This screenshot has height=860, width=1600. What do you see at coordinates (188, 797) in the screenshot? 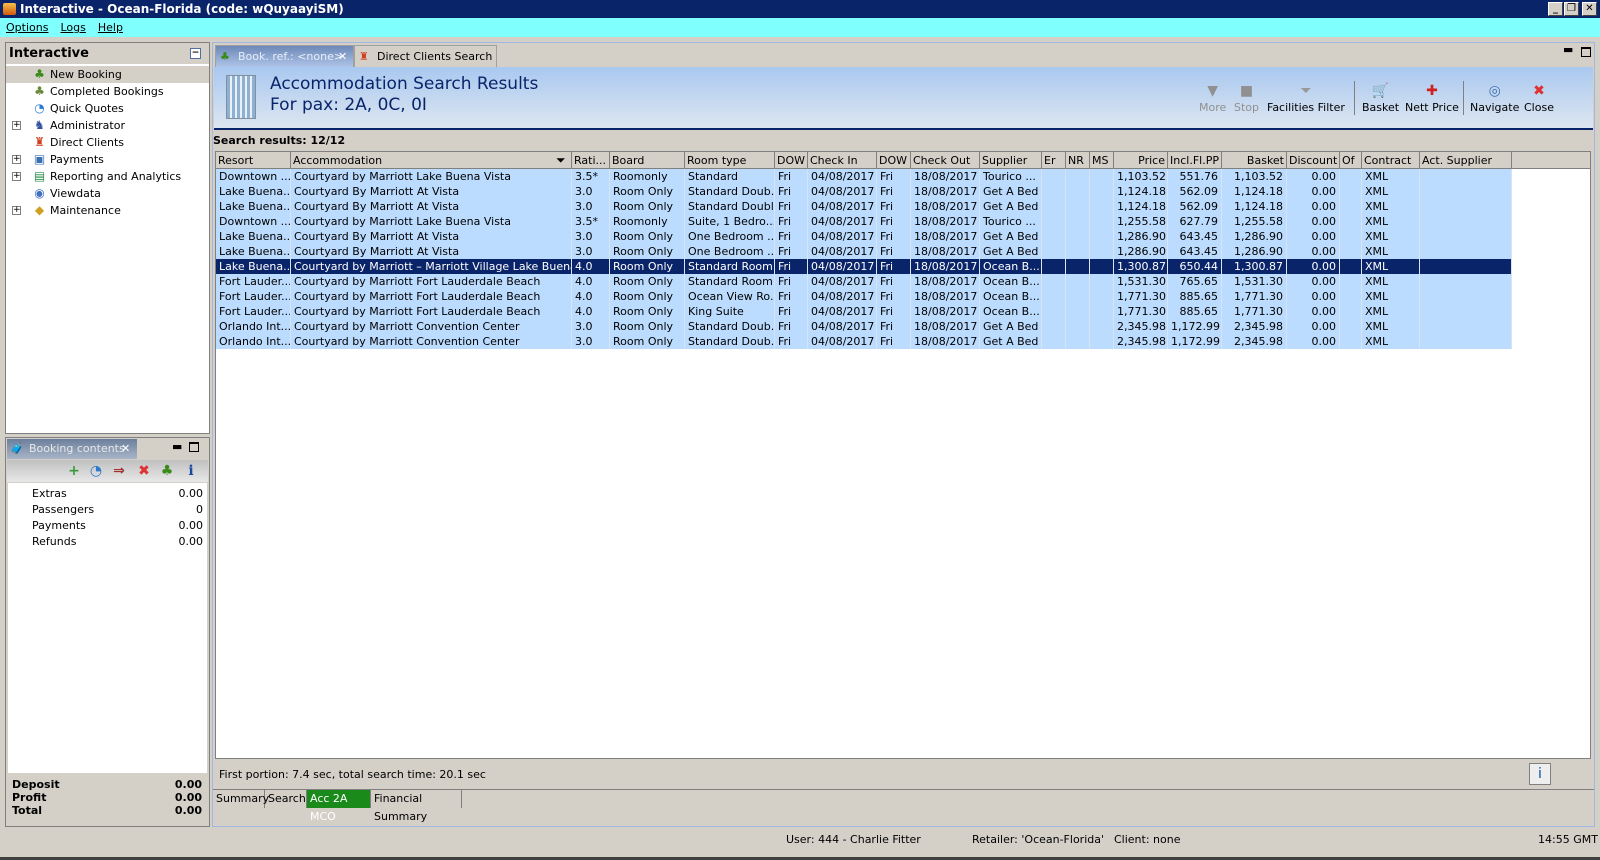
I see `total-value: 0.00` at bounding box center [188, 797].